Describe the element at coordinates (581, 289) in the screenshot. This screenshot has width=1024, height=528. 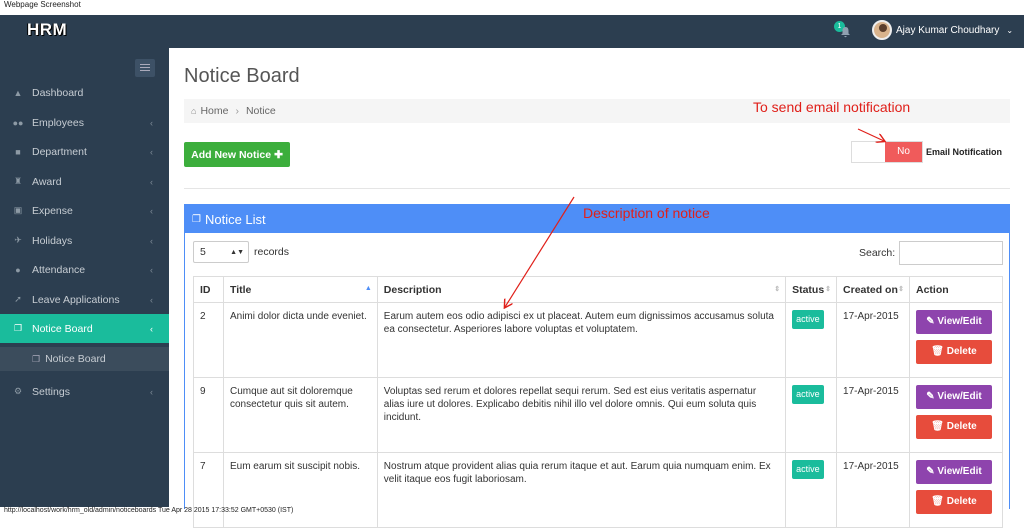
I see `column-header-description: Description ⇕` at that location.